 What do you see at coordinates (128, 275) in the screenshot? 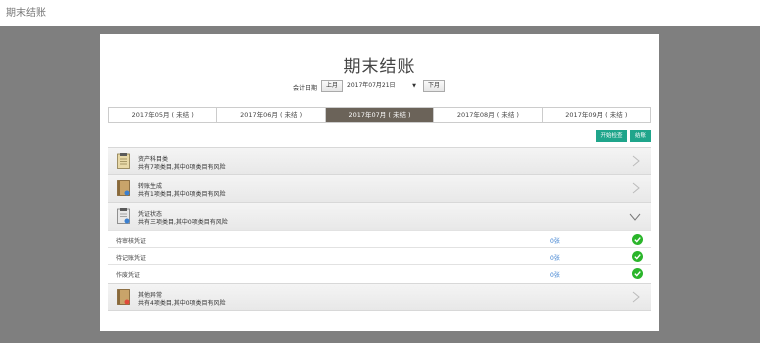
I see `voucher-row-label: 作废凭证` at bounding box center [128, 275].